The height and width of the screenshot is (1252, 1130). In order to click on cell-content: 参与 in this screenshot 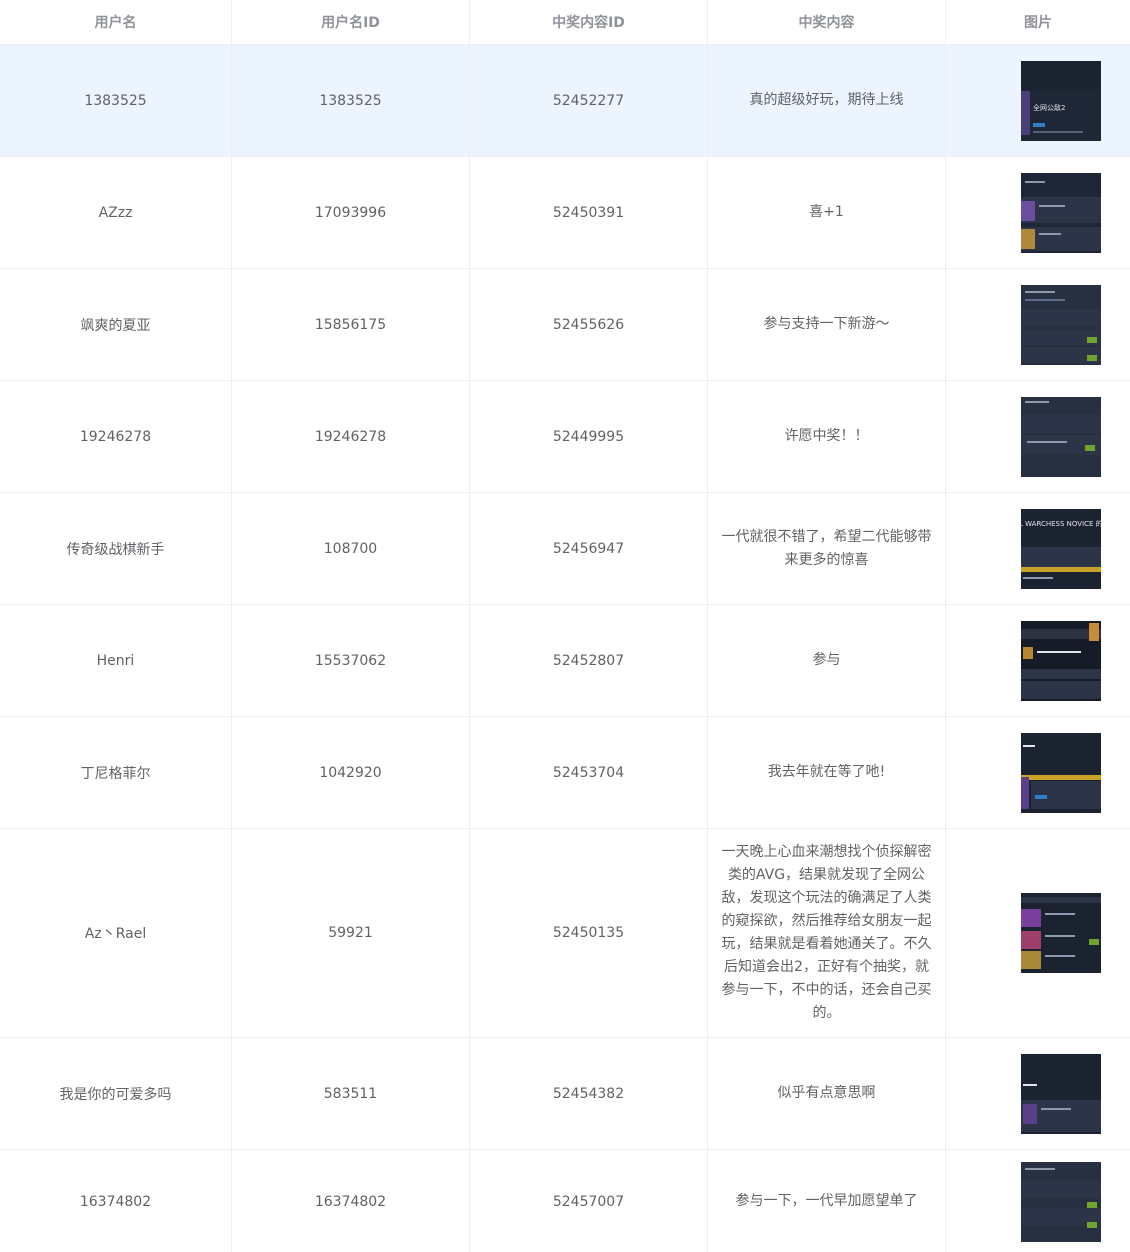, I will do `click(827, 660)`.